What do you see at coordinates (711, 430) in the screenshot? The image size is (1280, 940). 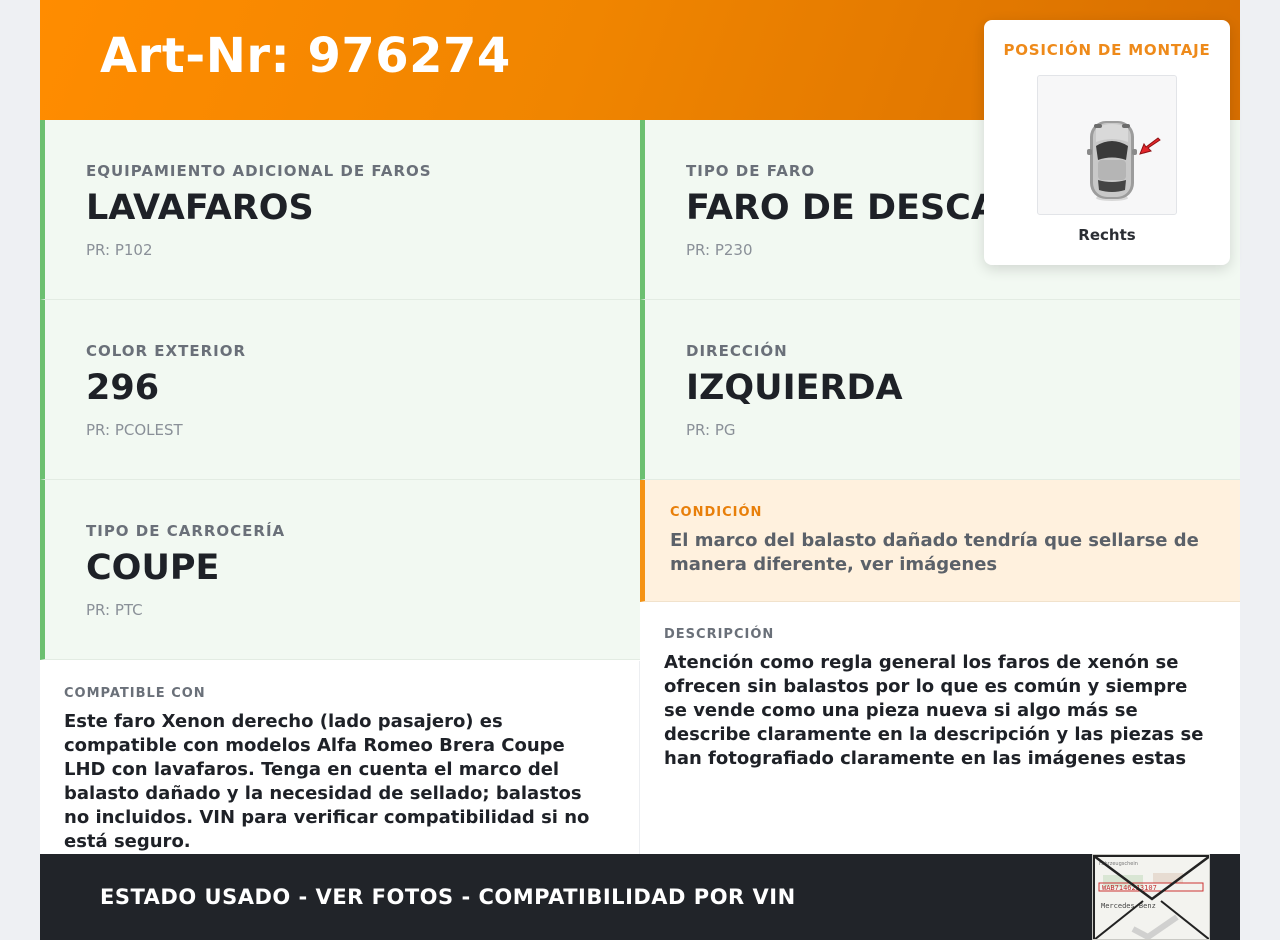 I see `attribute-pr-code: PR: PG` at bounding box center [711, 430].